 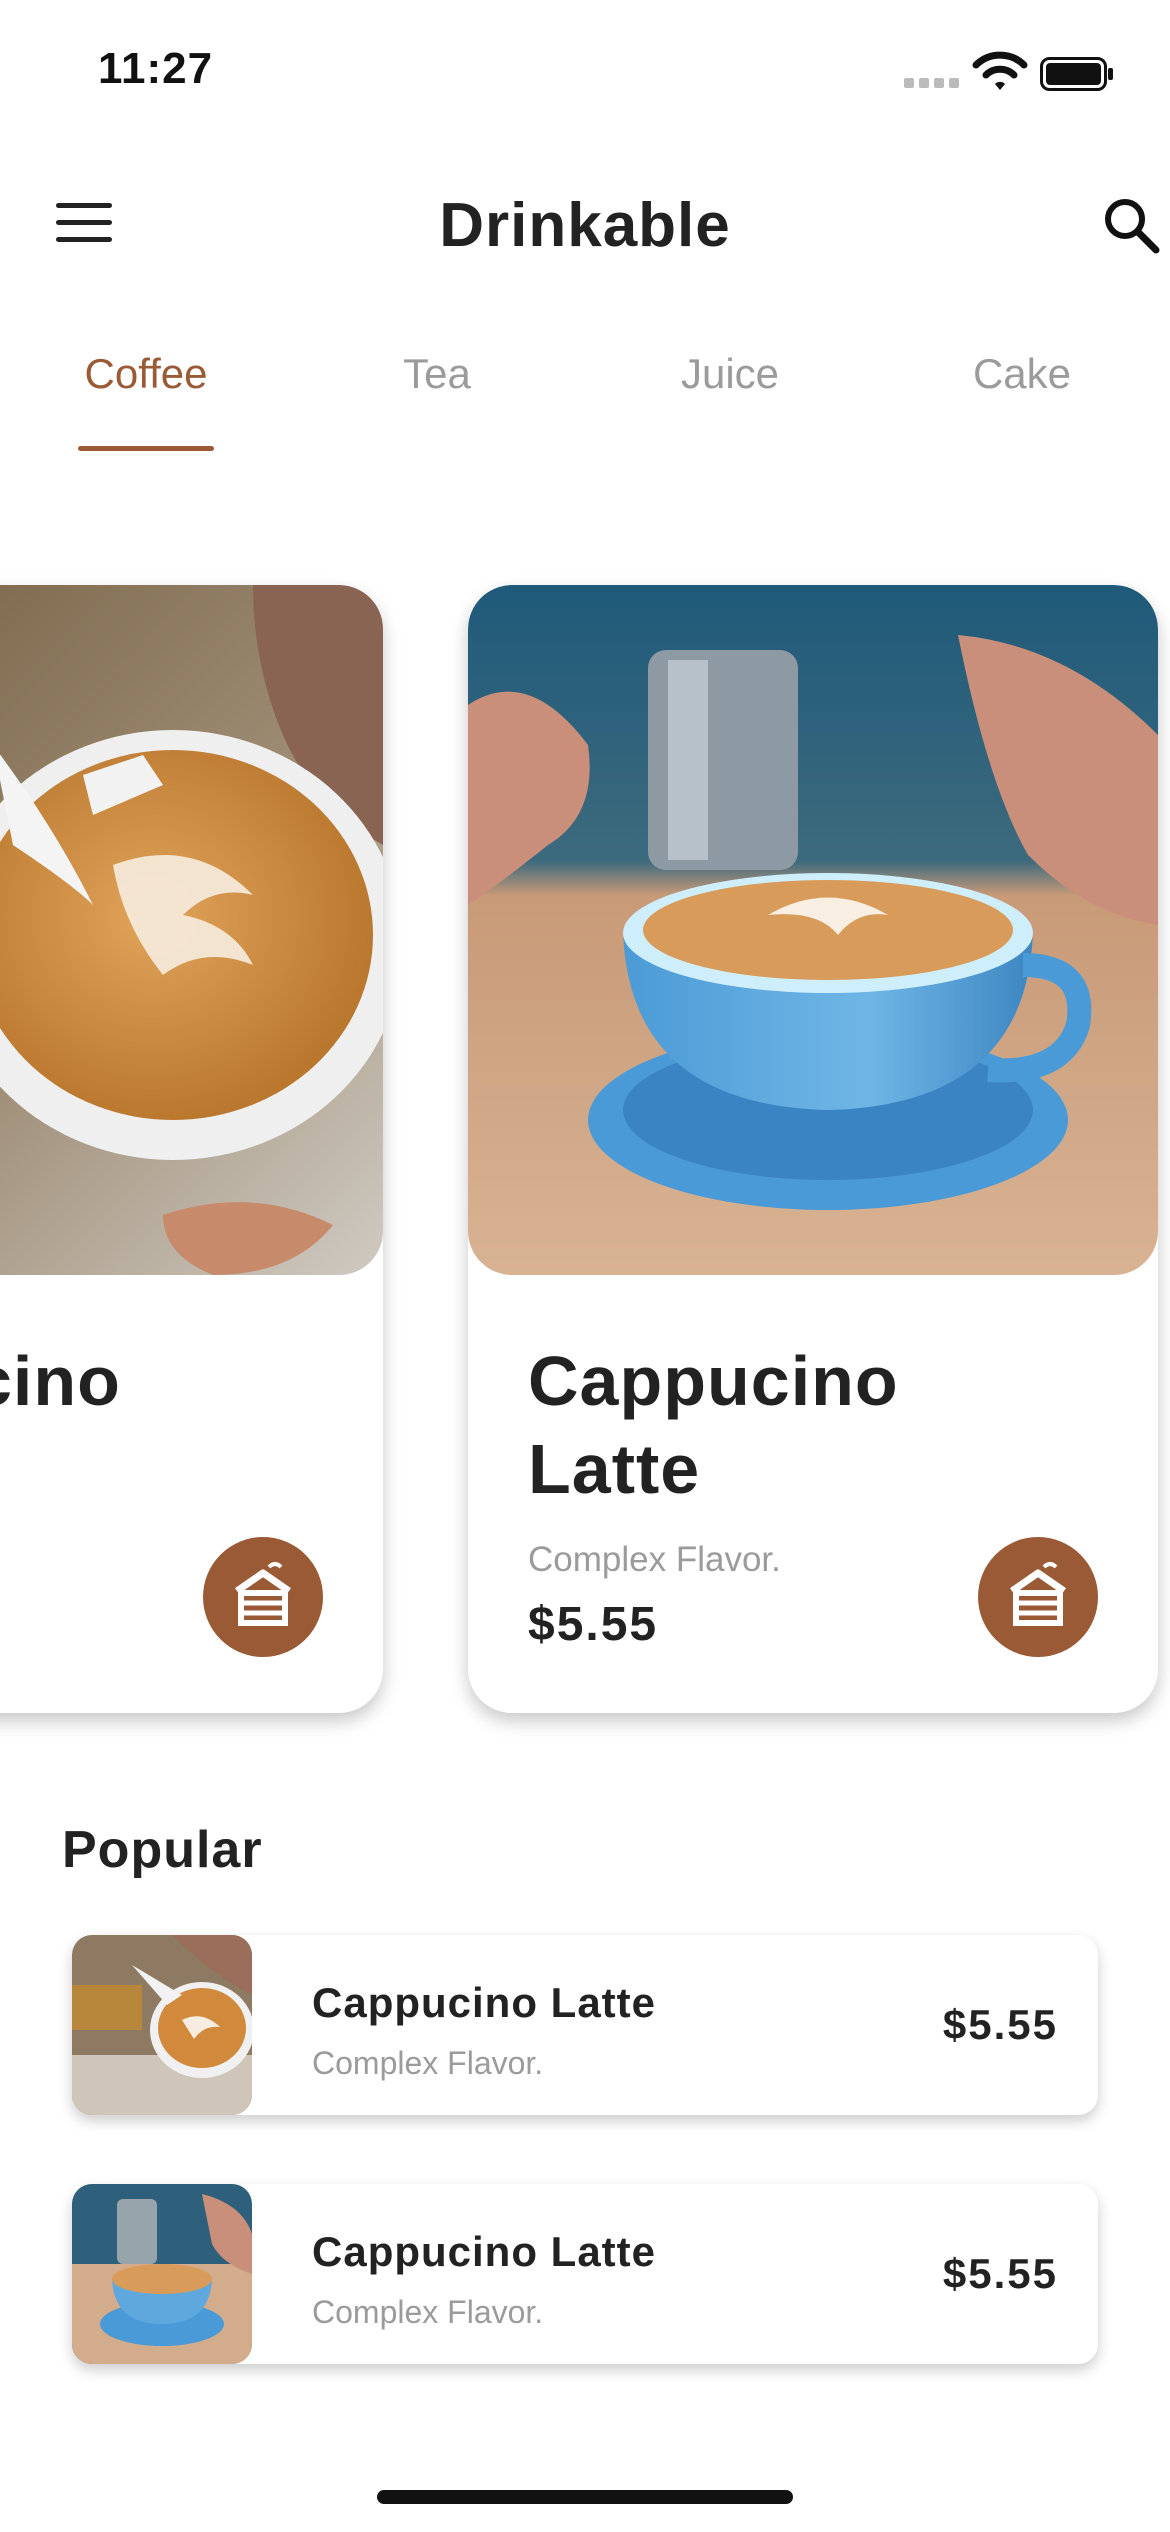 What do you see at coordinates (162, 1850) in the screenshot?
I see `section-title-popular: Popular` at bounding box center [162, 1850].